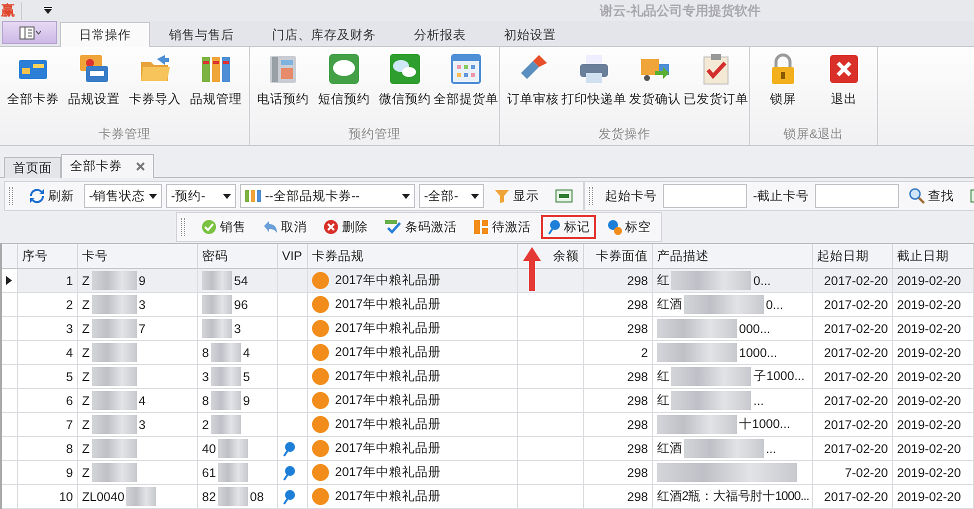 Image resolution: width=974 pixels, height=509 pixels. I want to click on dropdown: --全部品规卡券--, so click(327, 196).